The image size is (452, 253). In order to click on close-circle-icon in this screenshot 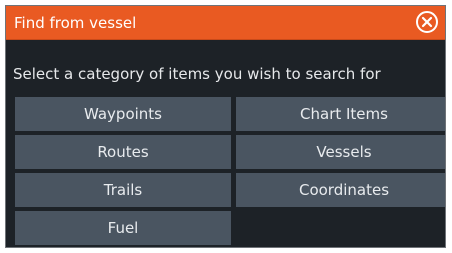, I will do `click(427, 22)`.